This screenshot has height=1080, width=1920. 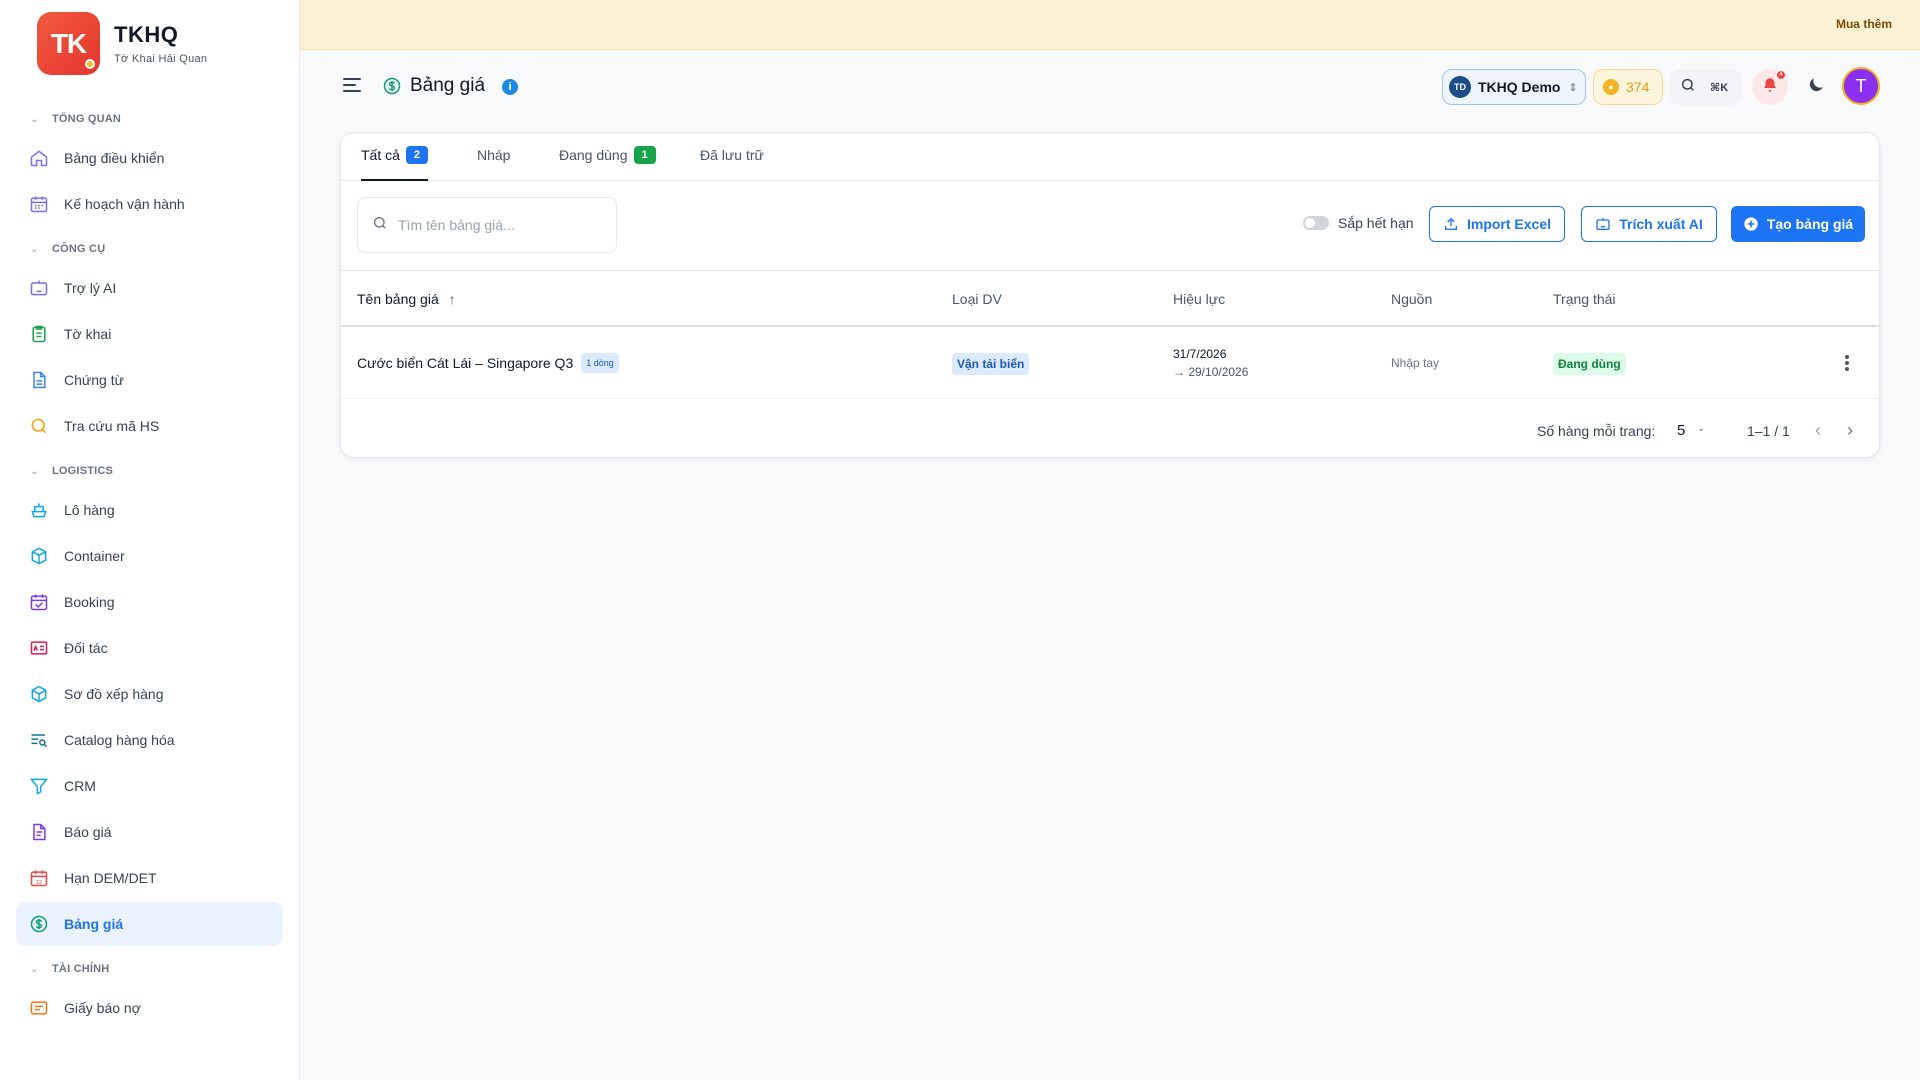 I want to click on toggle-switch, so click(x=1316, y=223).